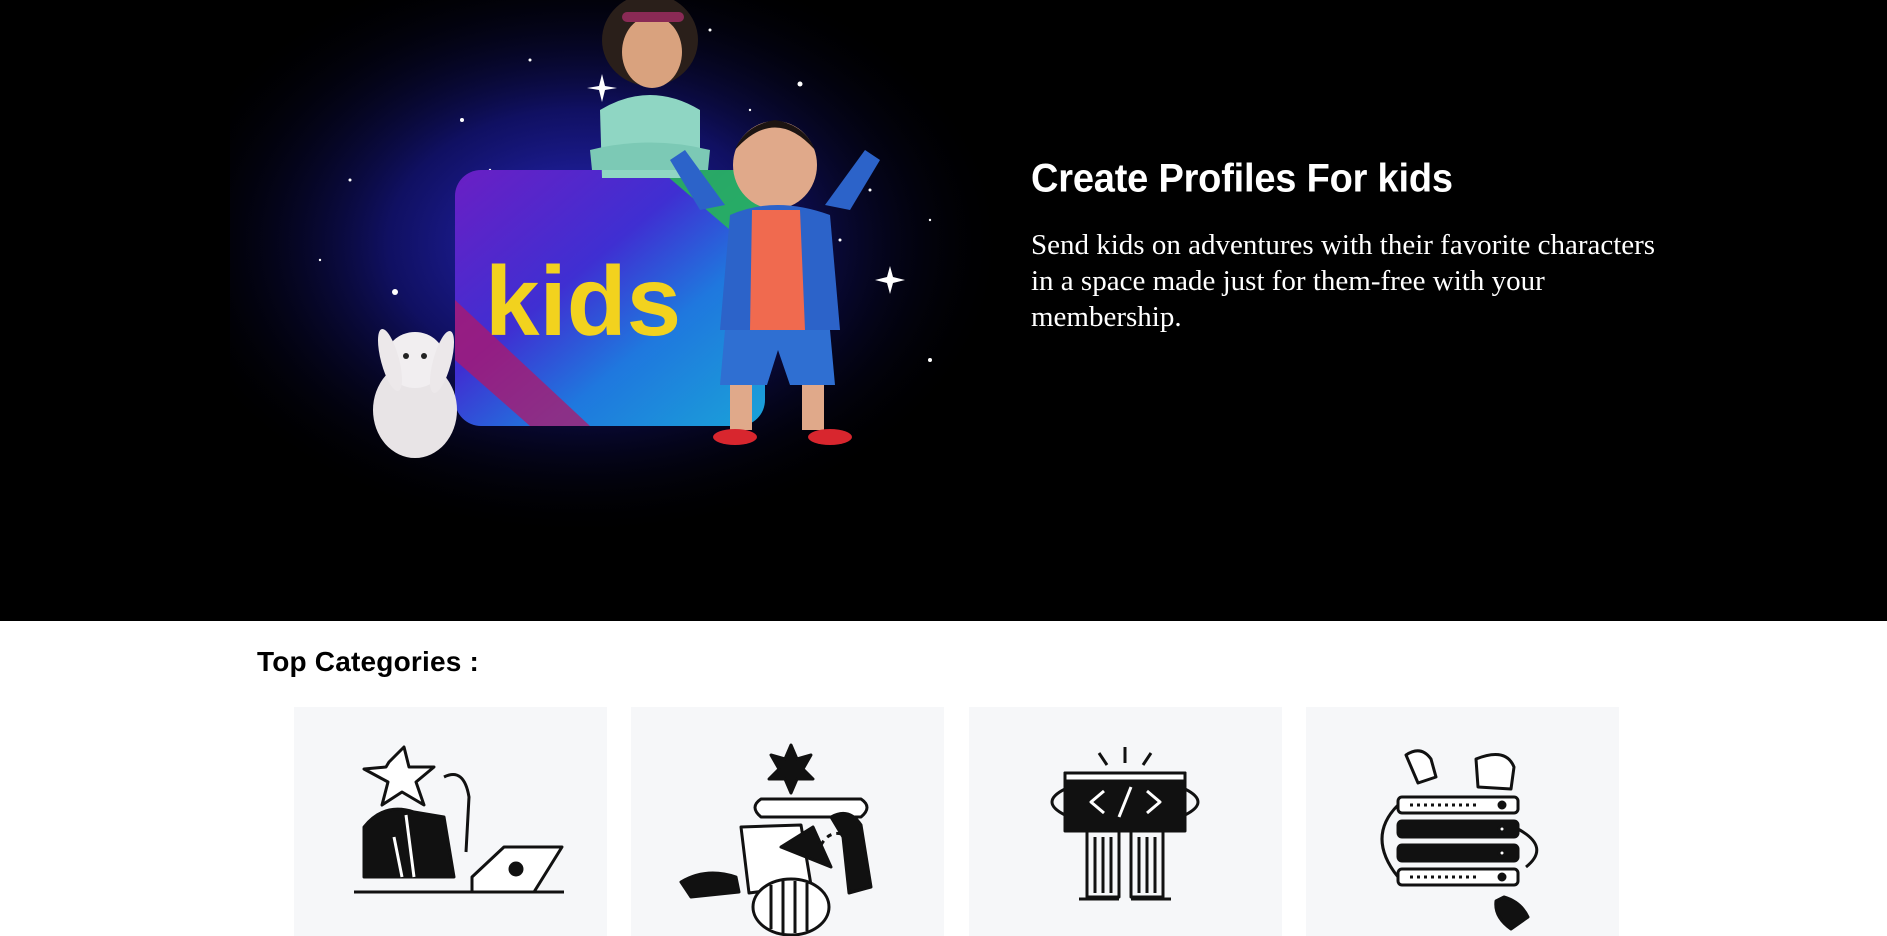 The height and width of the screenshot is (936, 1887). Describe the element at coordinates (368, 661) in the screenshot. I see `categories-title: Top Categories :` at that location.